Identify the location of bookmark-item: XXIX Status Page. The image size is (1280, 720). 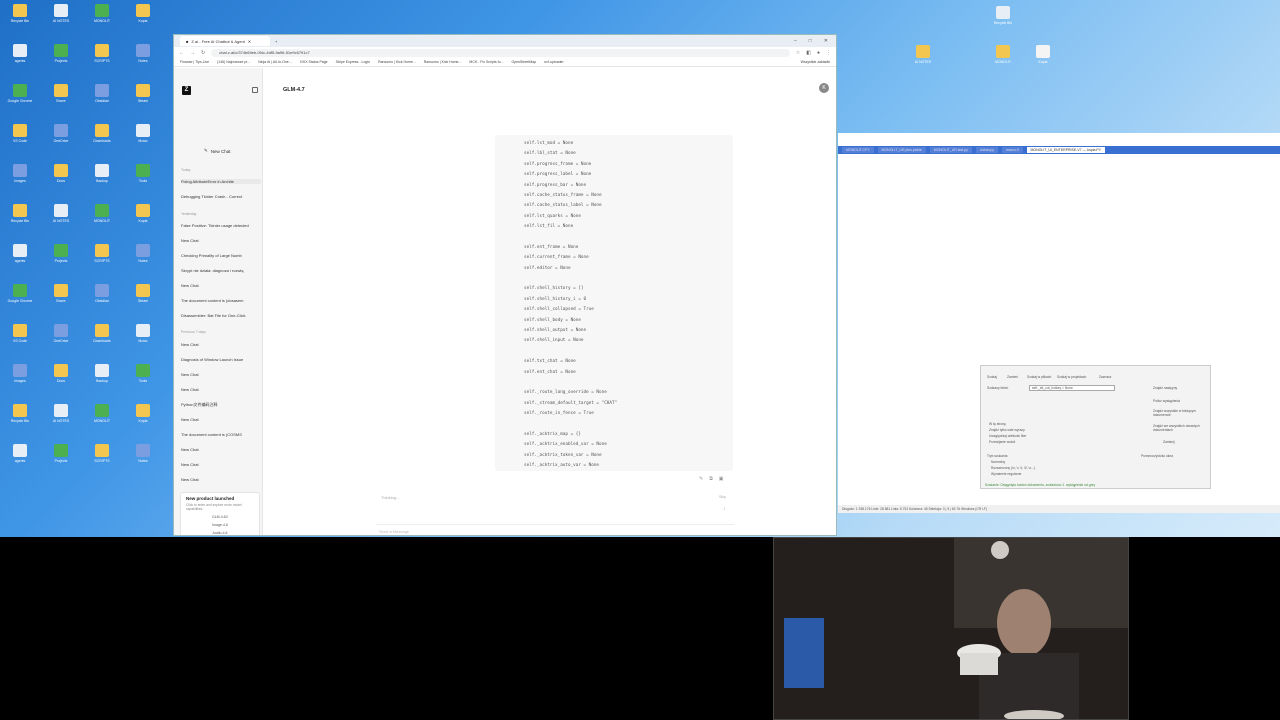
(314, 62).